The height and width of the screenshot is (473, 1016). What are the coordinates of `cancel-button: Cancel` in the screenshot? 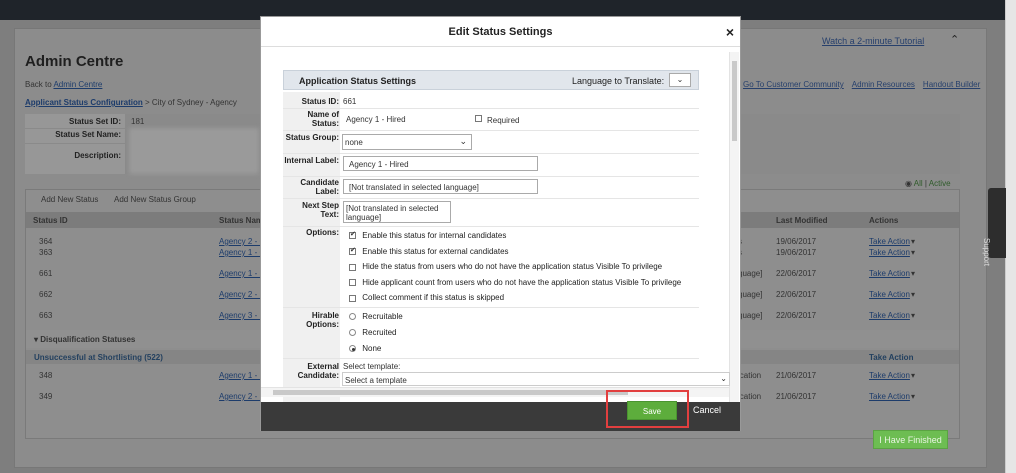 It's located at (707, 410).